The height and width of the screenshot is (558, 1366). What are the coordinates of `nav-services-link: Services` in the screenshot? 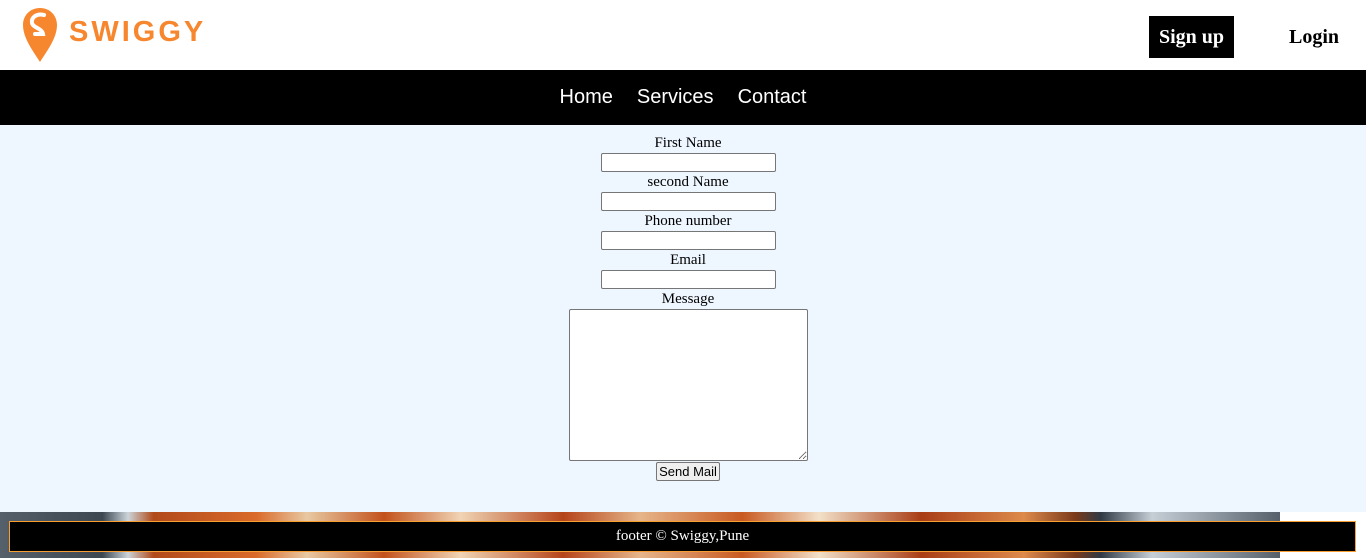 It's located at (675, 97).